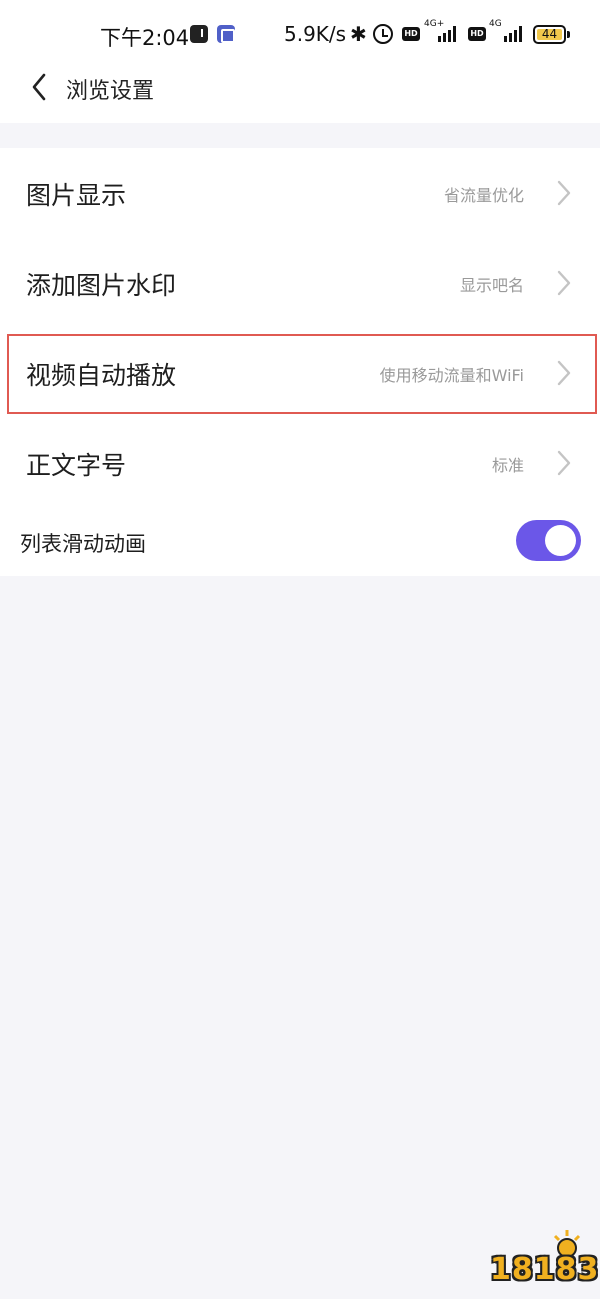  What do you see at coordinates (495, 24) in the screenshot?
I see `network-type-2: 4G` at bounding box center [495, 24].